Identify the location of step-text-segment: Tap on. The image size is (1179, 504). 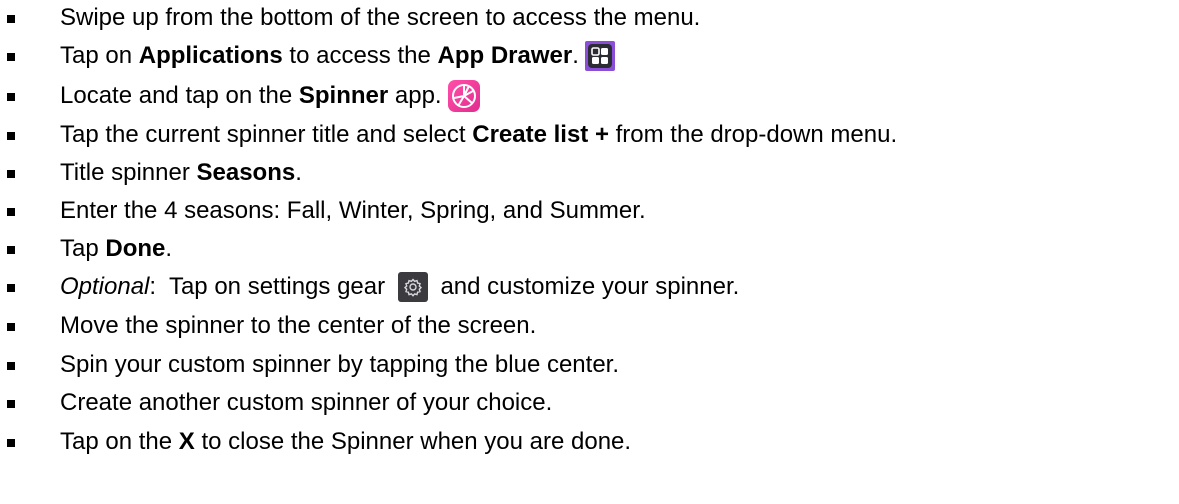
(99, 55).